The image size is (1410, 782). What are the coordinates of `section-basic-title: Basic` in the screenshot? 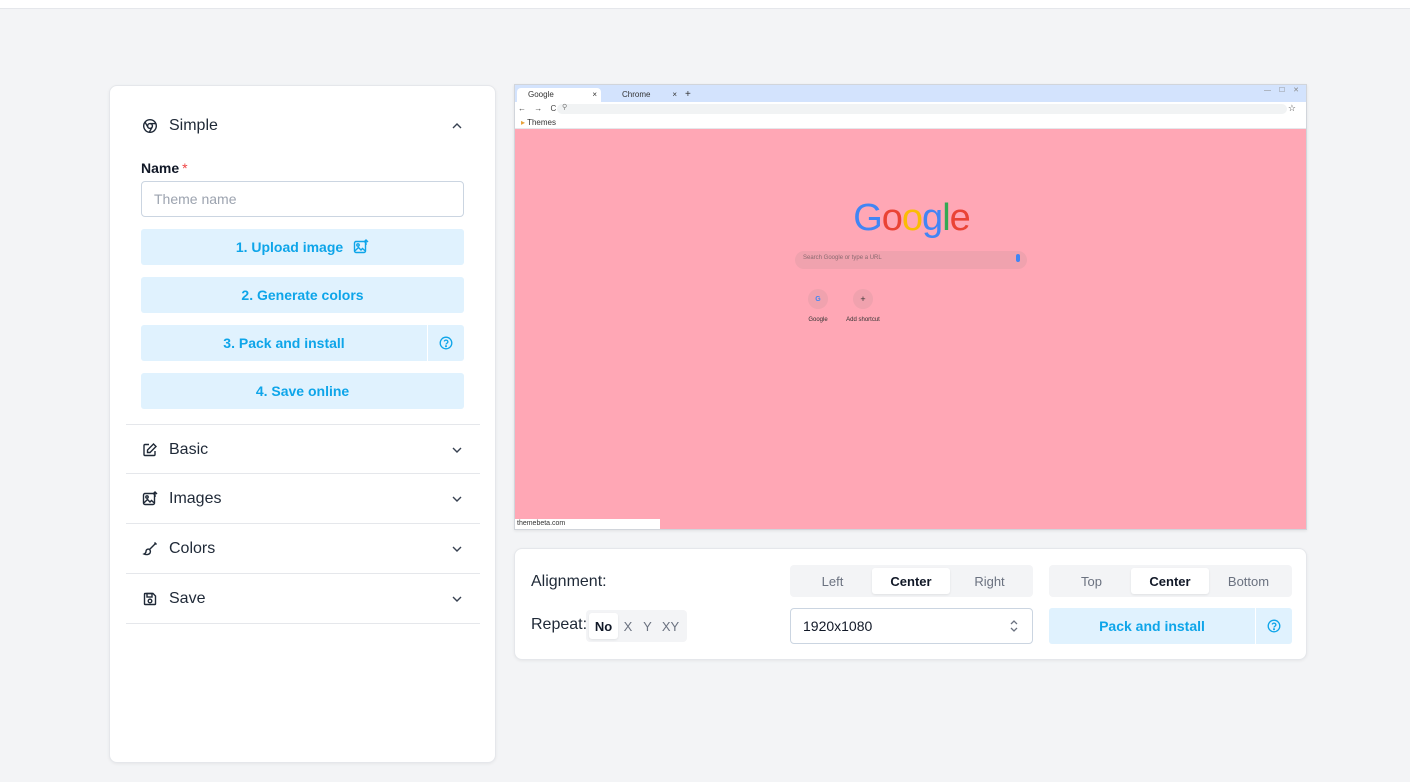 It's located at (189, 449).